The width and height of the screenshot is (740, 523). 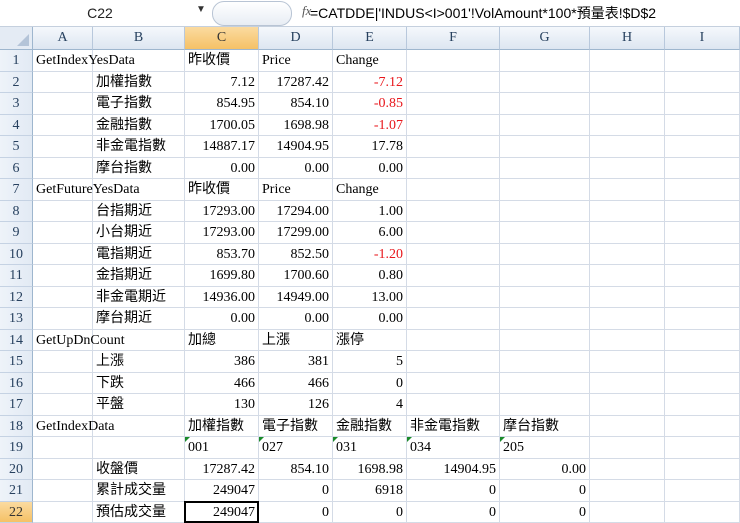 What do you see at coordinates (702, 491) in the screenshot?
I see `cell-I21` at bounding box center [702, 491].